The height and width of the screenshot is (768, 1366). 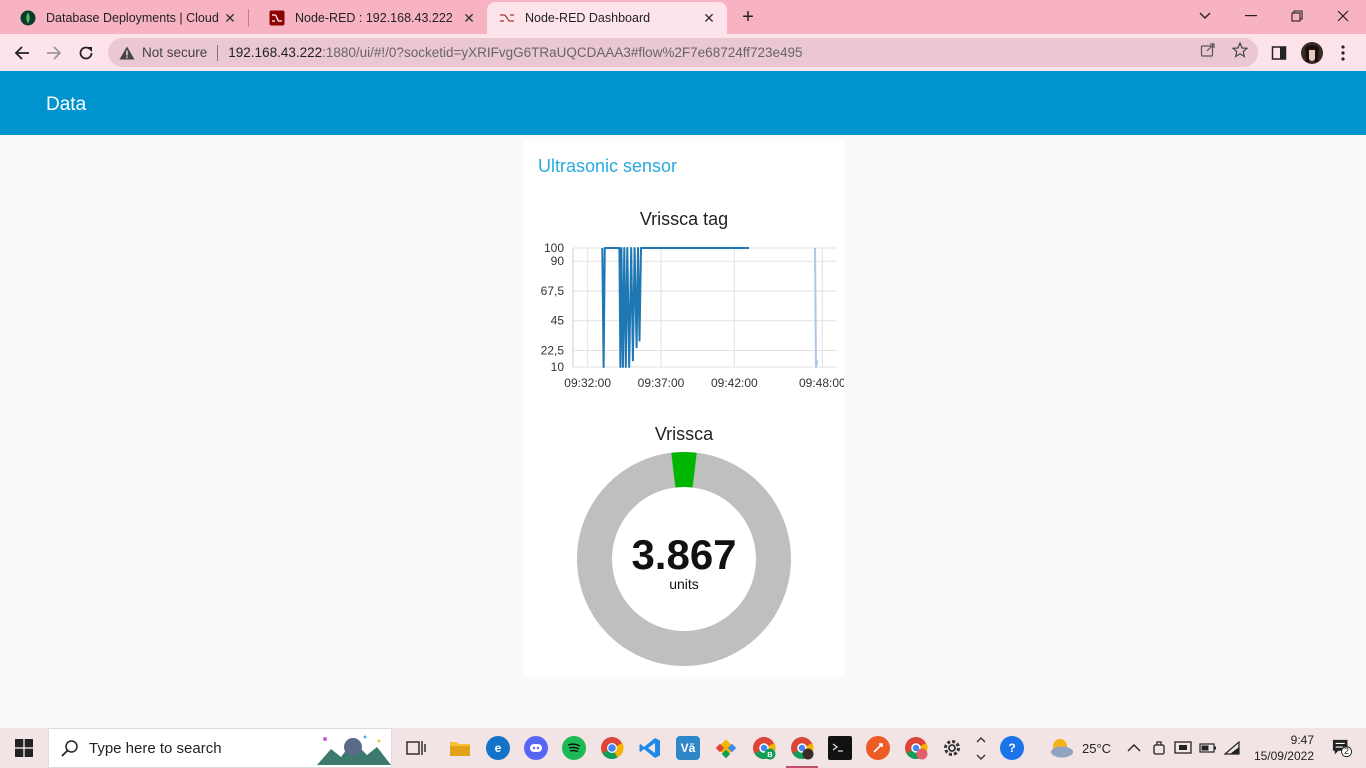 What do you see at coordinates (684, 554) in the screenshot?
I see `gauge-value: 3.867` at bounding box center [684, 554].